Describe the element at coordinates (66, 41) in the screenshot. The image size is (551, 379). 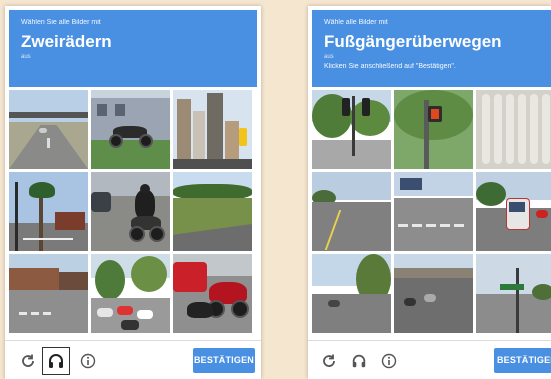
I see `challenge-target: Zweirädern` at that location.